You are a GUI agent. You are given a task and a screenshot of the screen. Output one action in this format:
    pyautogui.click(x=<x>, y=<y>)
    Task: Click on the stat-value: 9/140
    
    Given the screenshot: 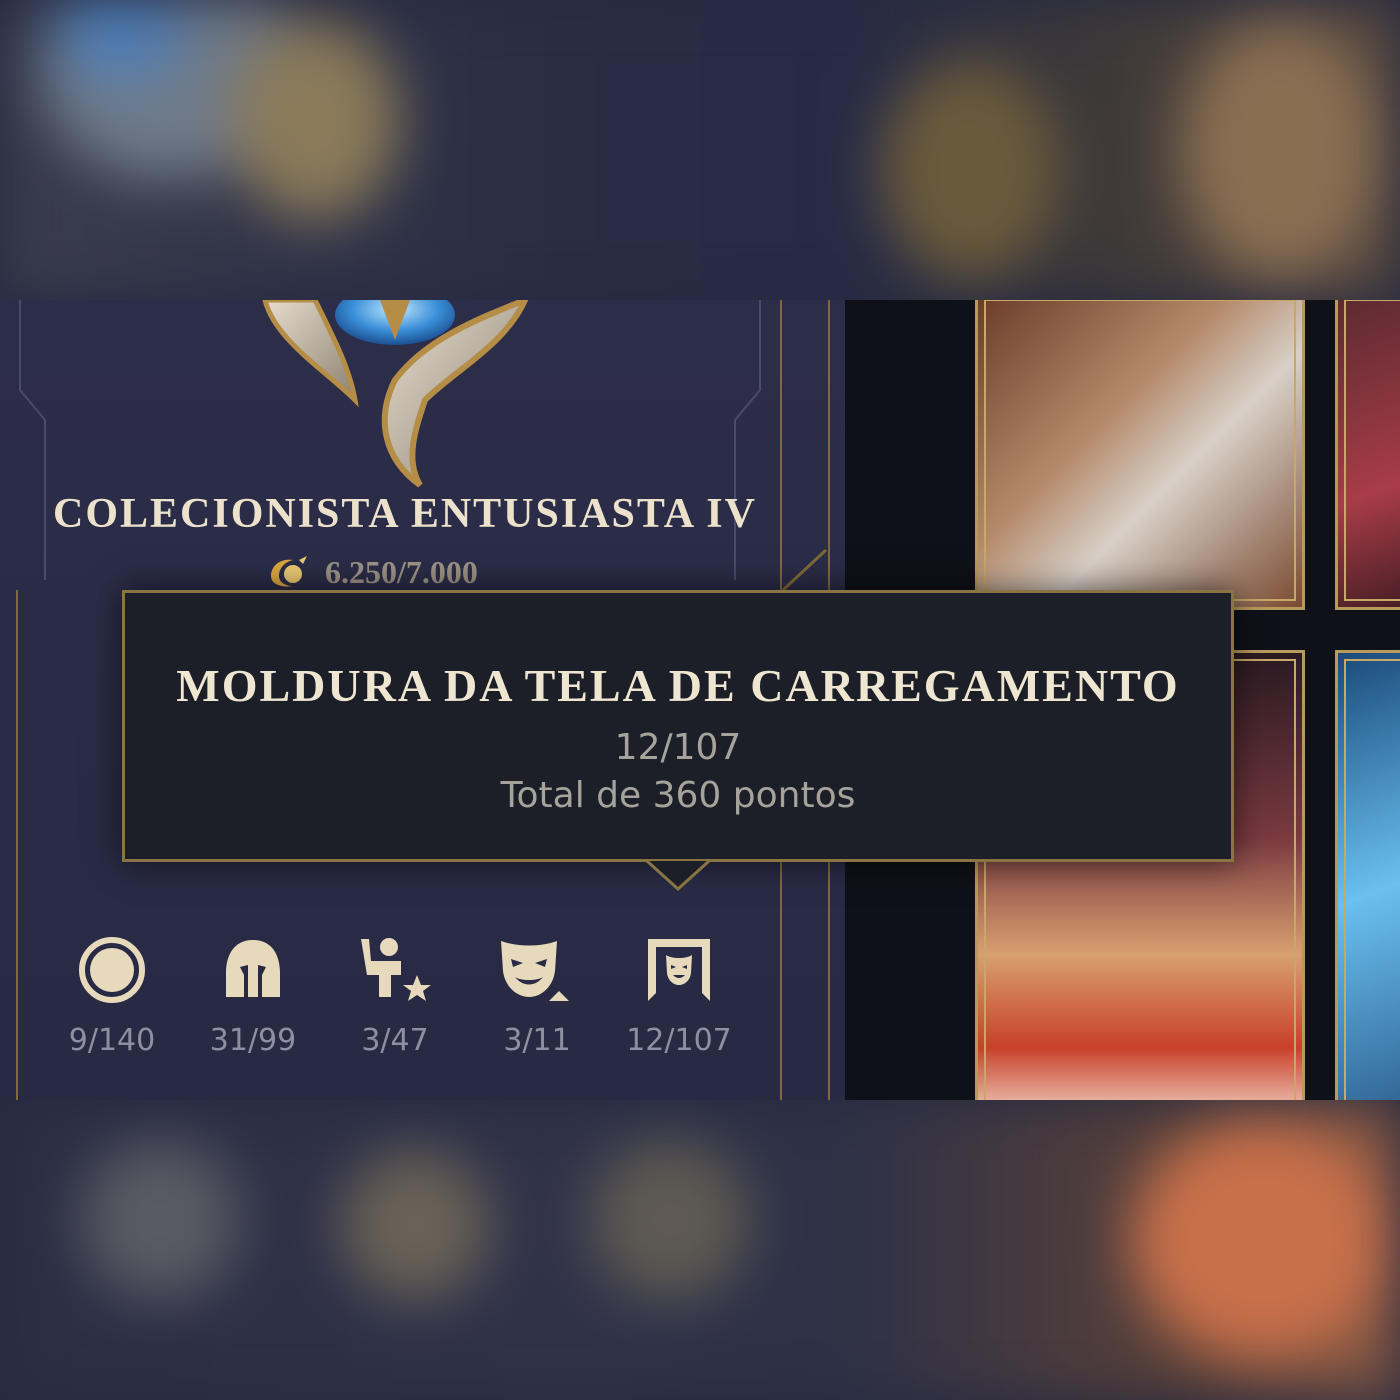 What is the action you would take?
    pyautogui.click(x=112, y=1040)
    